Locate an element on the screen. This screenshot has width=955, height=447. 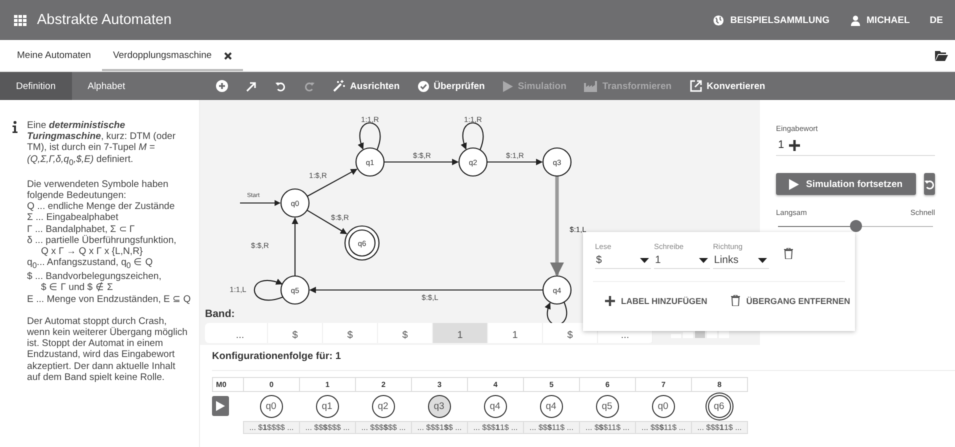
input-field: 1 is located at coordinates (855, 144).